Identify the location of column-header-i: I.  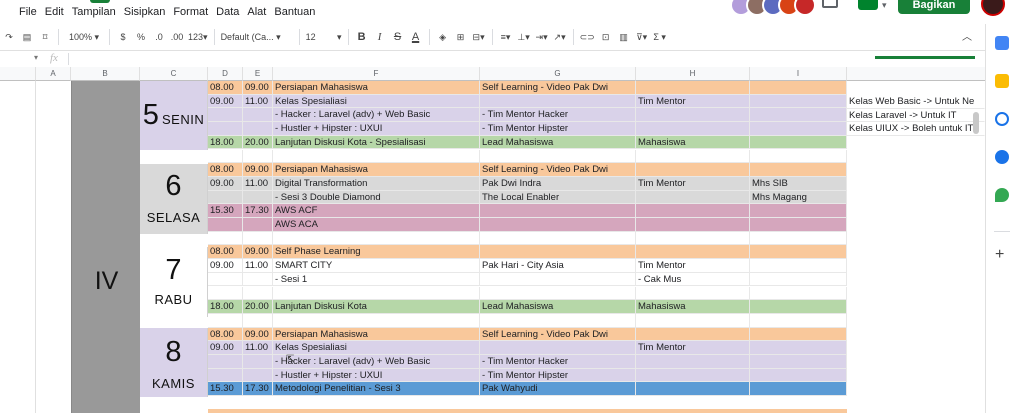
(798, 74).